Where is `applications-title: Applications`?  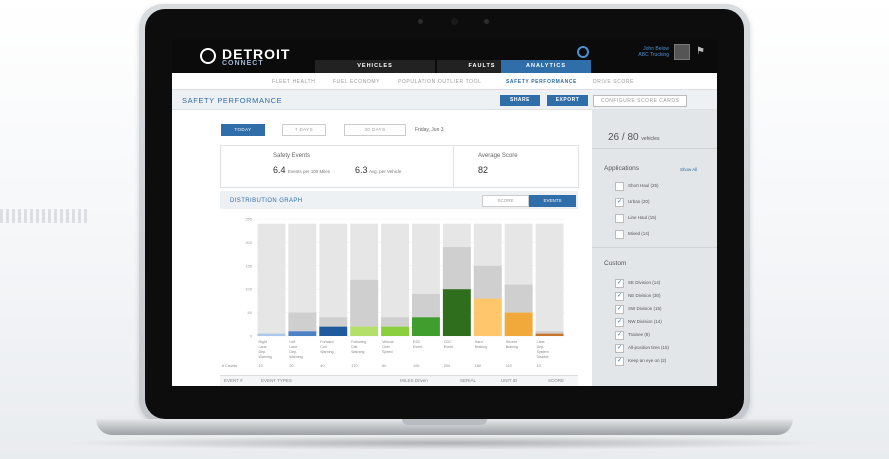 applications-title: Applications is located at coordinates (622, 168).